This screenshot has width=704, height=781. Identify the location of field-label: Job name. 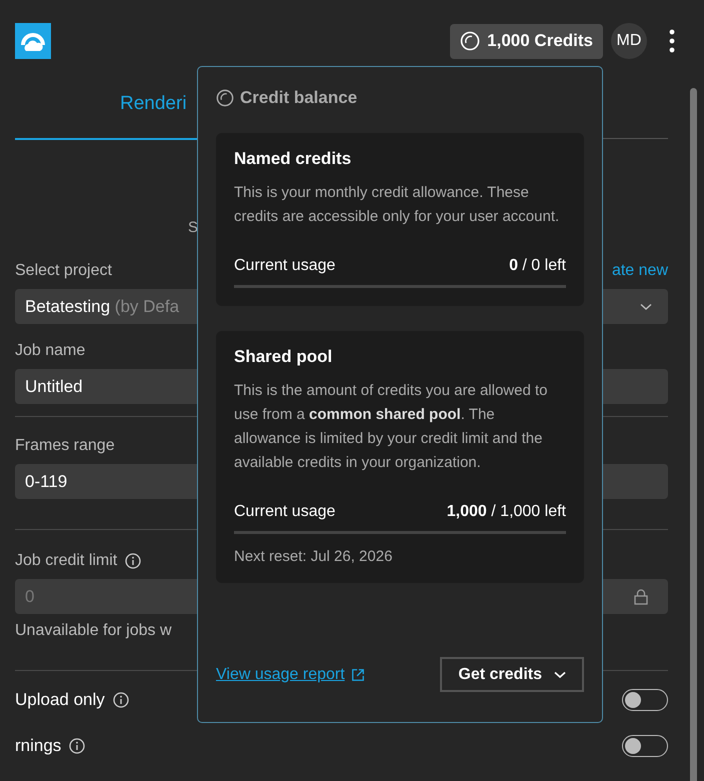
(50, 351).